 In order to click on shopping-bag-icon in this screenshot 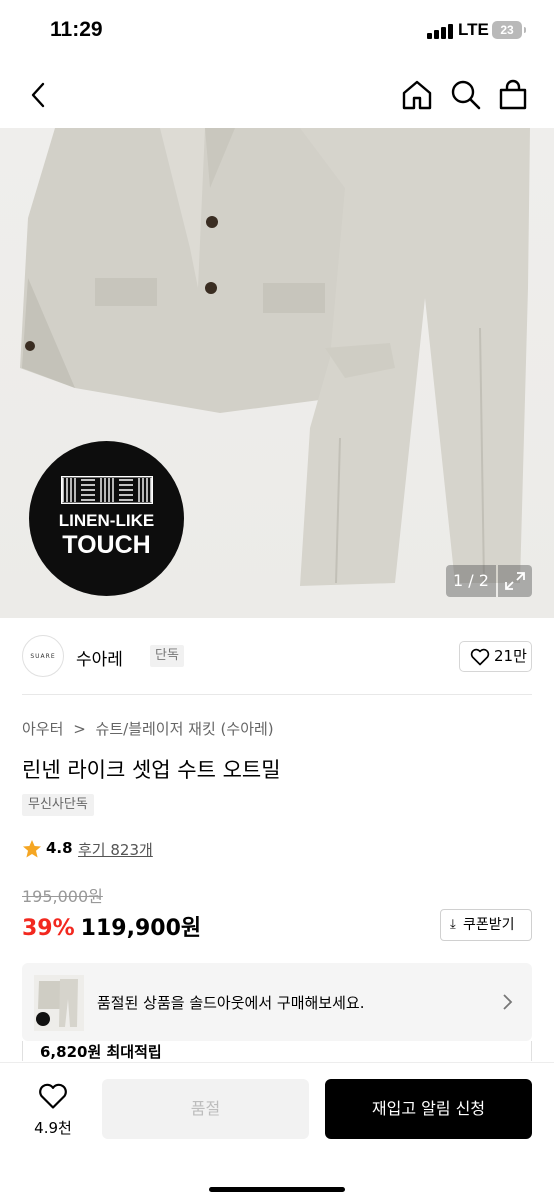, I will do `click(513, 95)`.